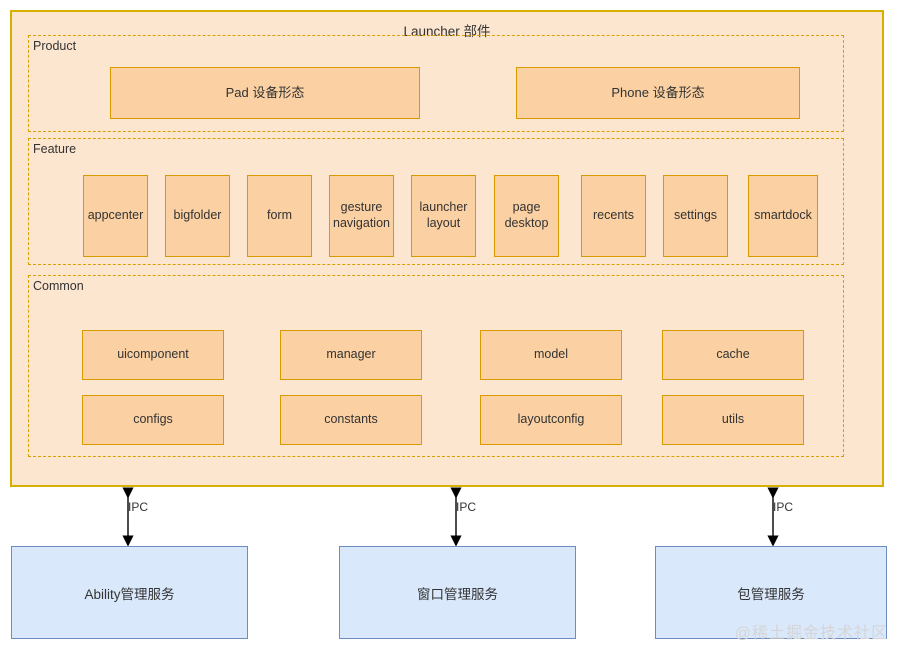  What do you see at coordinates (58, 286) in the screenshot?
I see `group-common-label: Common` at bounding box center [58, 286].